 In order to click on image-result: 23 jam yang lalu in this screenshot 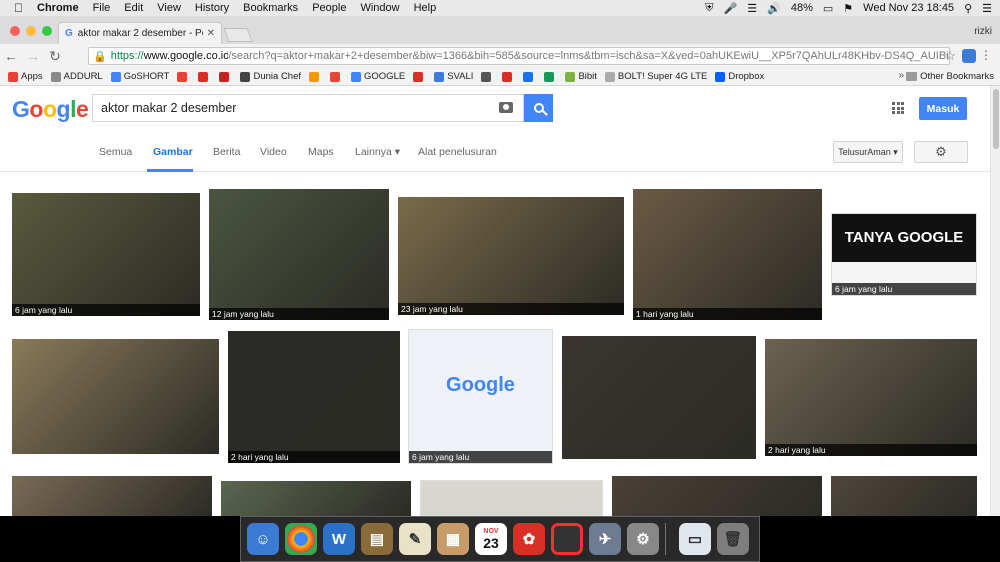, I will do `click(511, 256)`.